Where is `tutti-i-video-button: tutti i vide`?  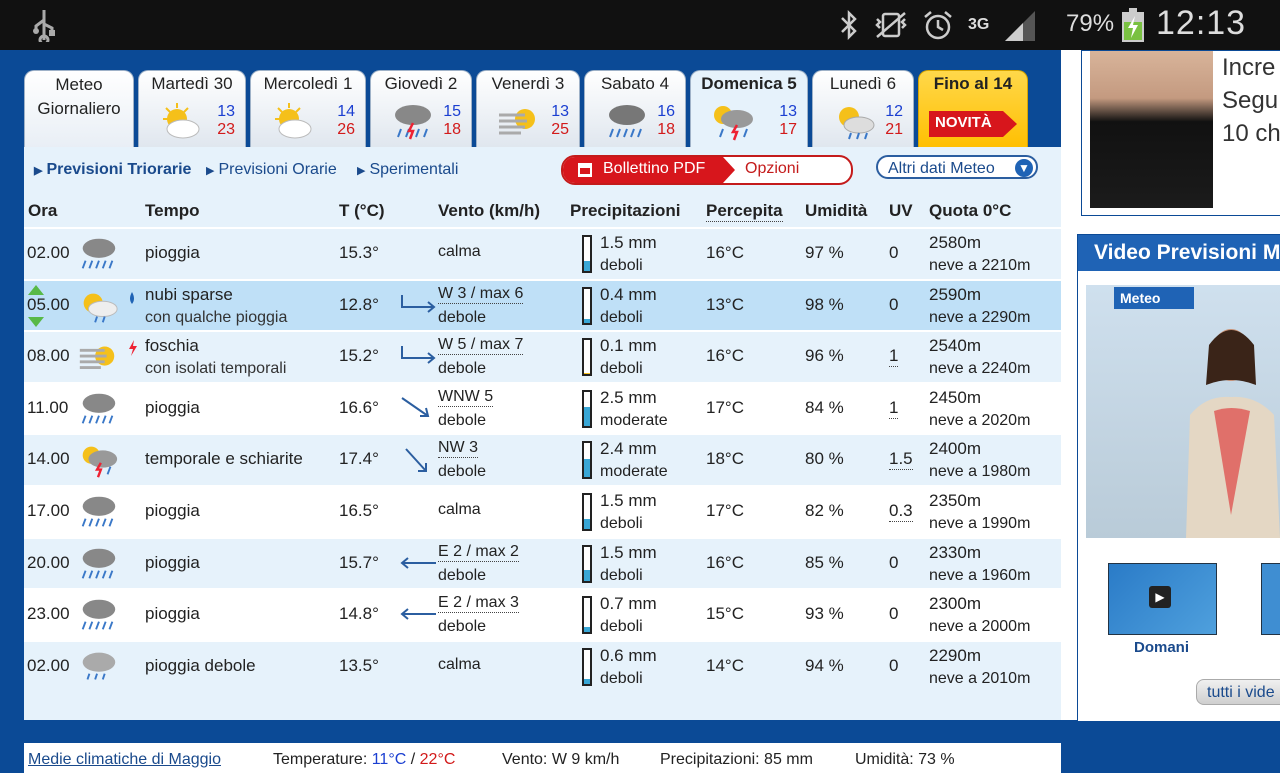 tutti-i-video-button: tutti i vide is located at coordinates (1238, 692).